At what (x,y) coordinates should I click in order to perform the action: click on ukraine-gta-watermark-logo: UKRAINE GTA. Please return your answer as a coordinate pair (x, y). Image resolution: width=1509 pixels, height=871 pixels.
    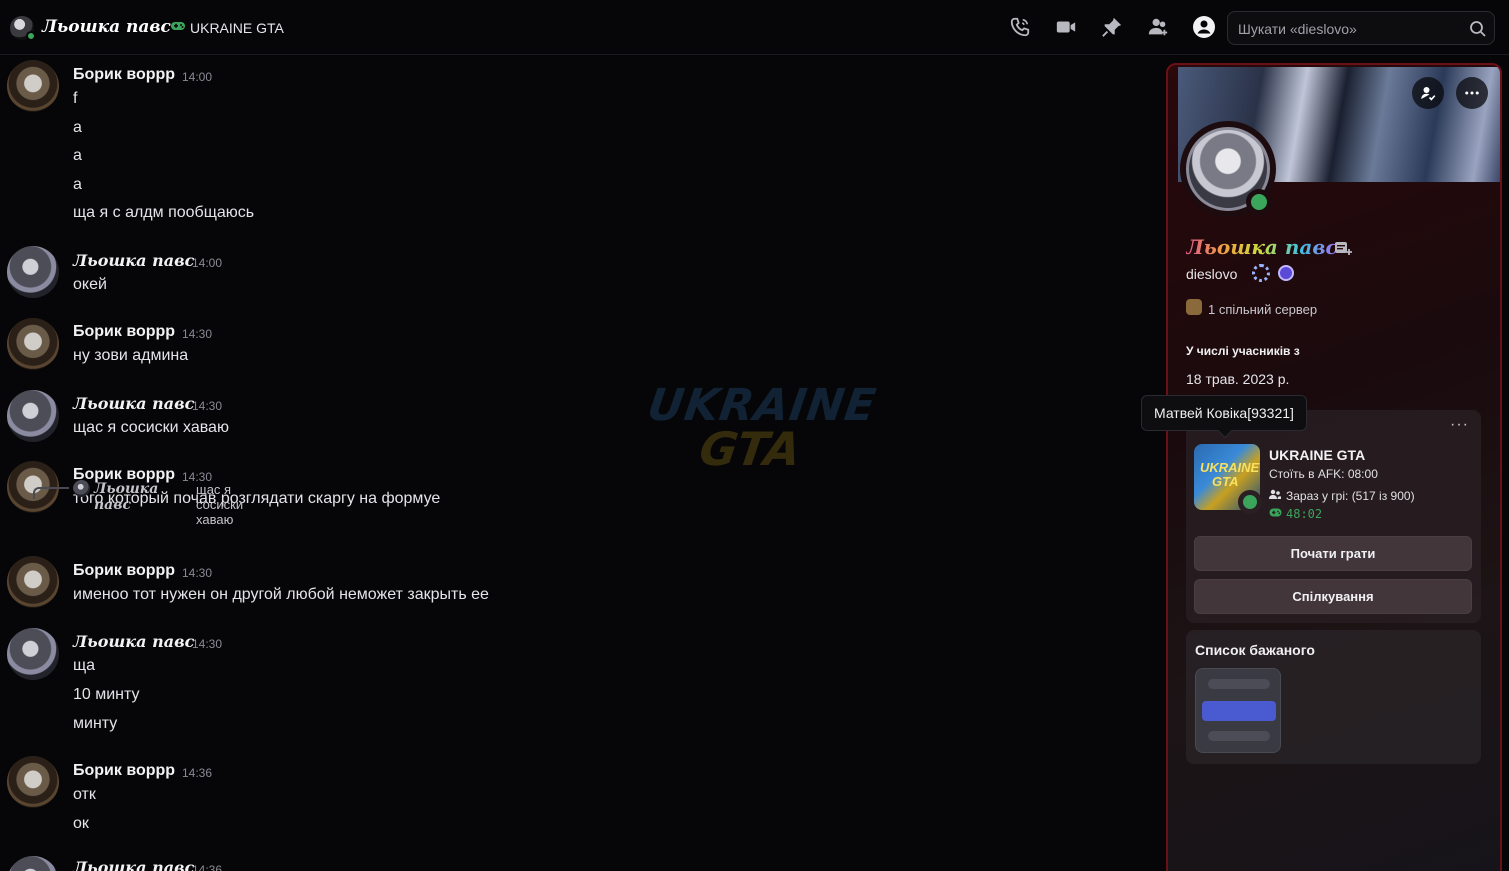
    Looking at the image, I should click on (762, 428).